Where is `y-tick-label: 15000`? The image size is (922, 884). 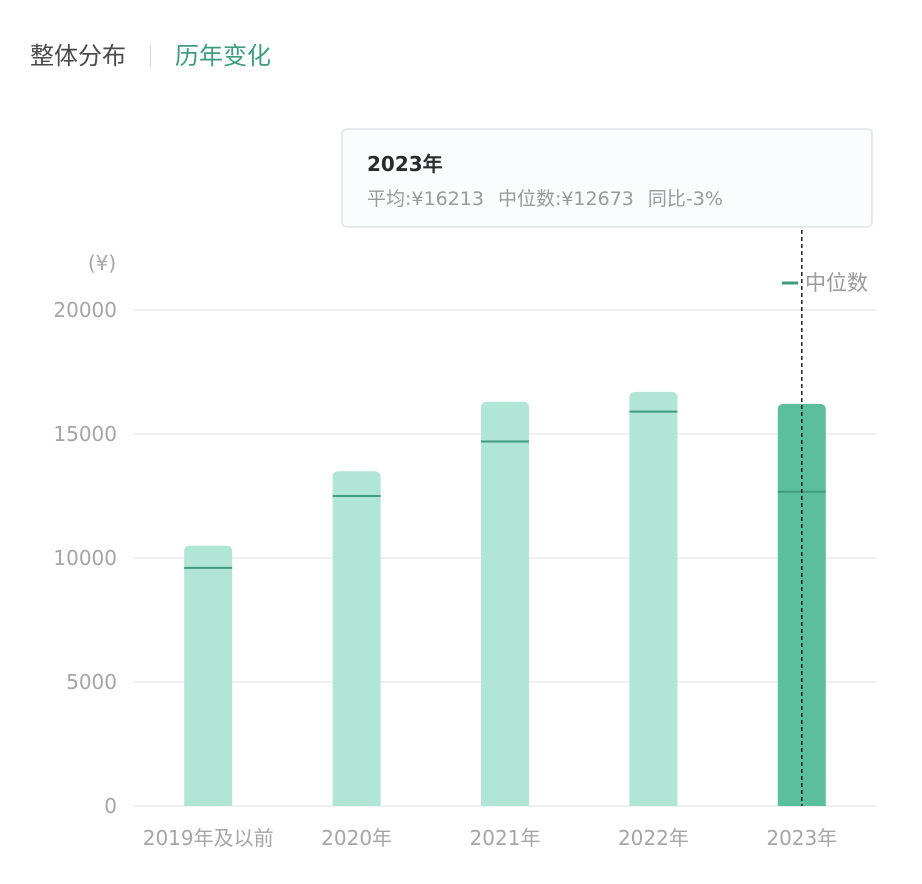 y-tick-label: 15000 is located at coordinates (85, 434).